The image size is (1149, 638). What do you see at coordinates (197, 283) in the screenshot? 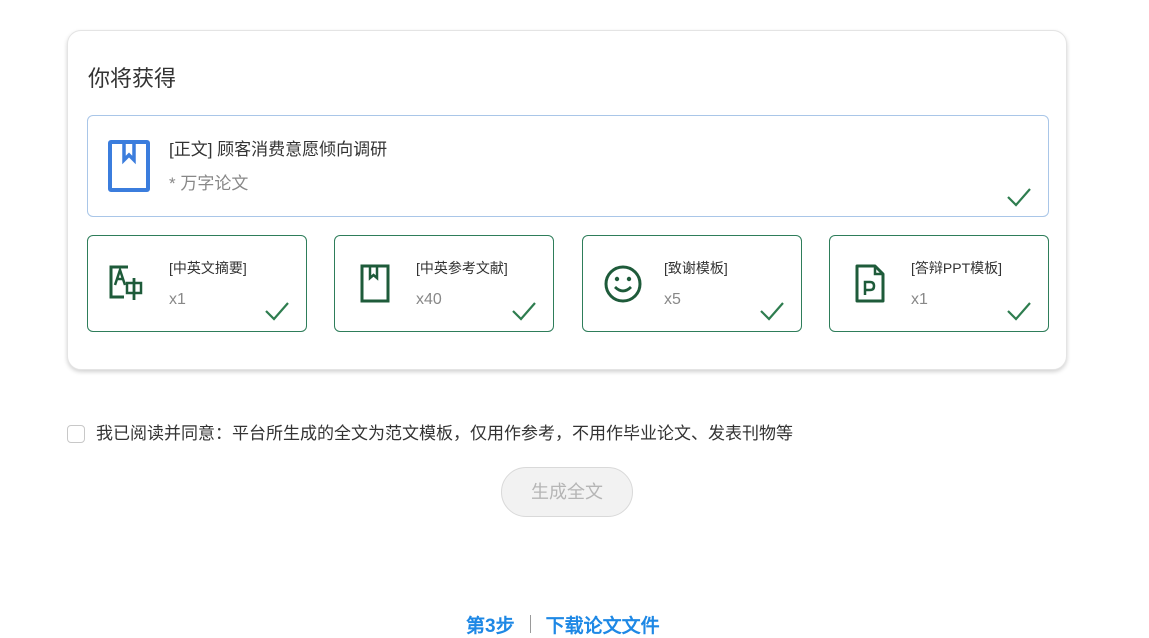
I see `deliverable-item-abstract: [中英文摘要] x1` at bounding box center [197, 283].